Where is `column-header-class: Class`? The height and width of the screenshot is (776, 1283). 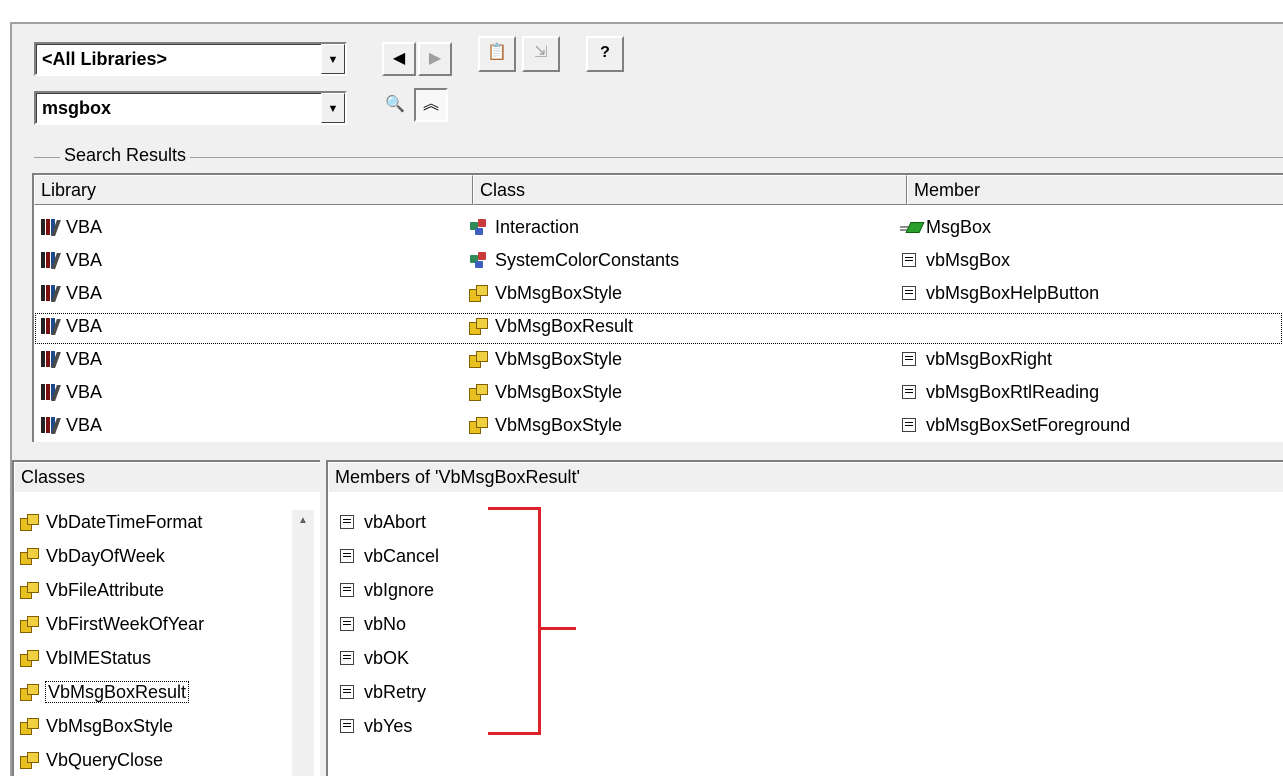
column-header-class: Class is located at coordinates (690, 190).